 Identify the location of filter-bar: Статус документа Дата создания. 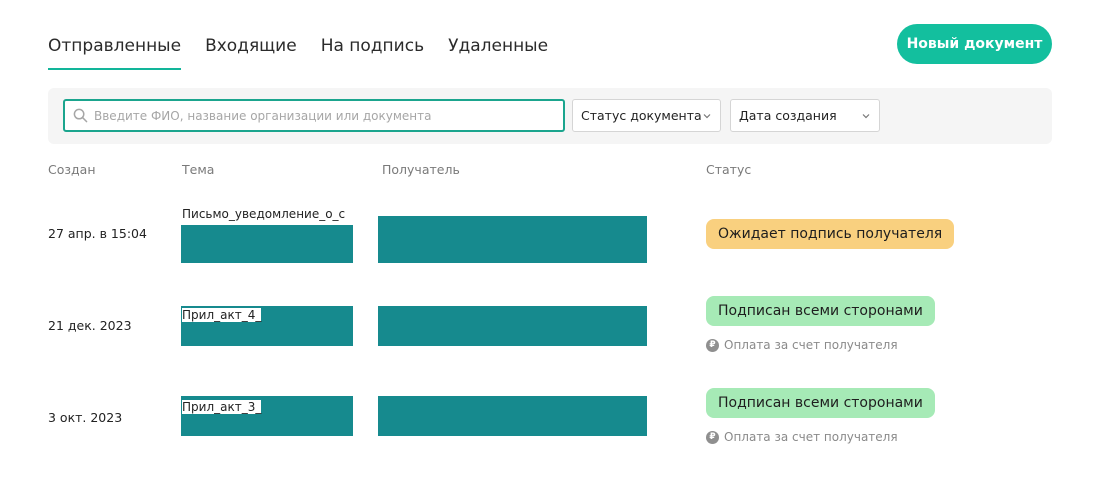
(550, 116).